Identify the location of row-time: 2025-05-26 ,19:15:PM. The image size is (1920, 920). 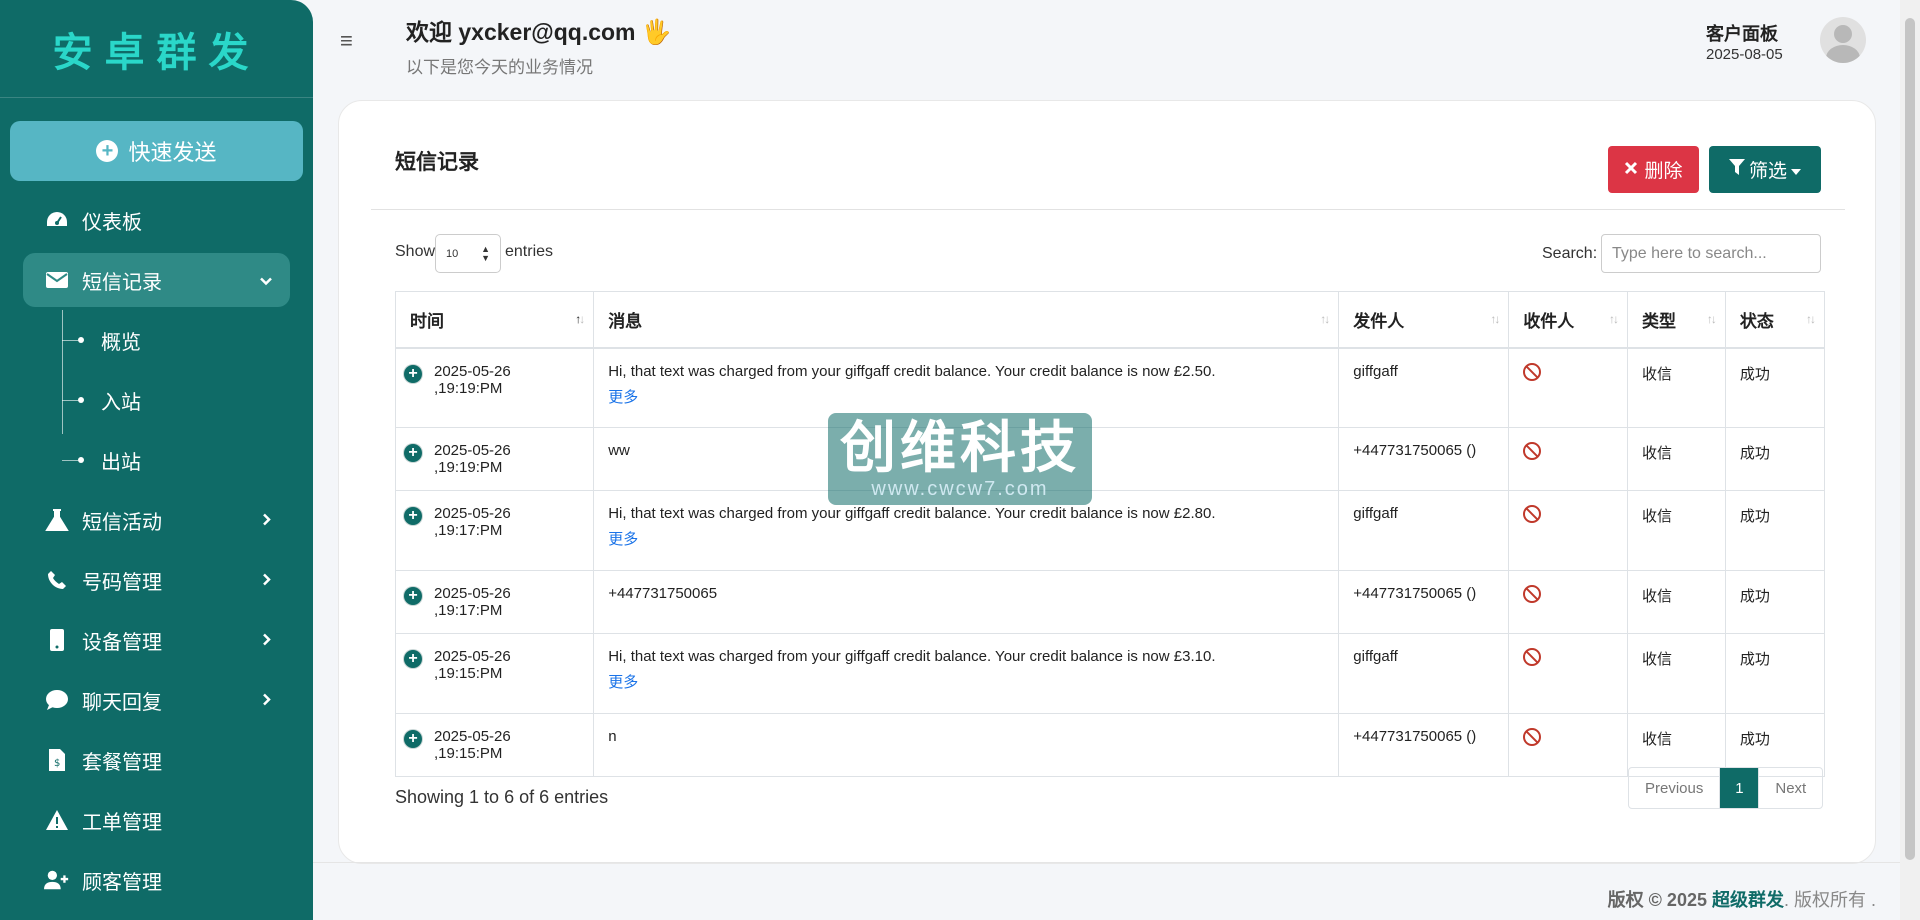
(472, 745).